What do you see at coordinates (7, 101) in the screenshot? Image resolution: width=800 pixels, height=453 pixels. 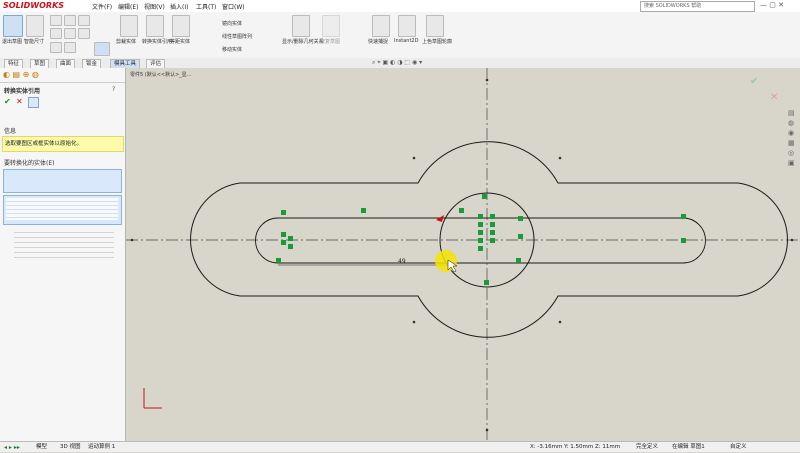 I see `ok-icon: ✔` at bounding box center [7, 101].